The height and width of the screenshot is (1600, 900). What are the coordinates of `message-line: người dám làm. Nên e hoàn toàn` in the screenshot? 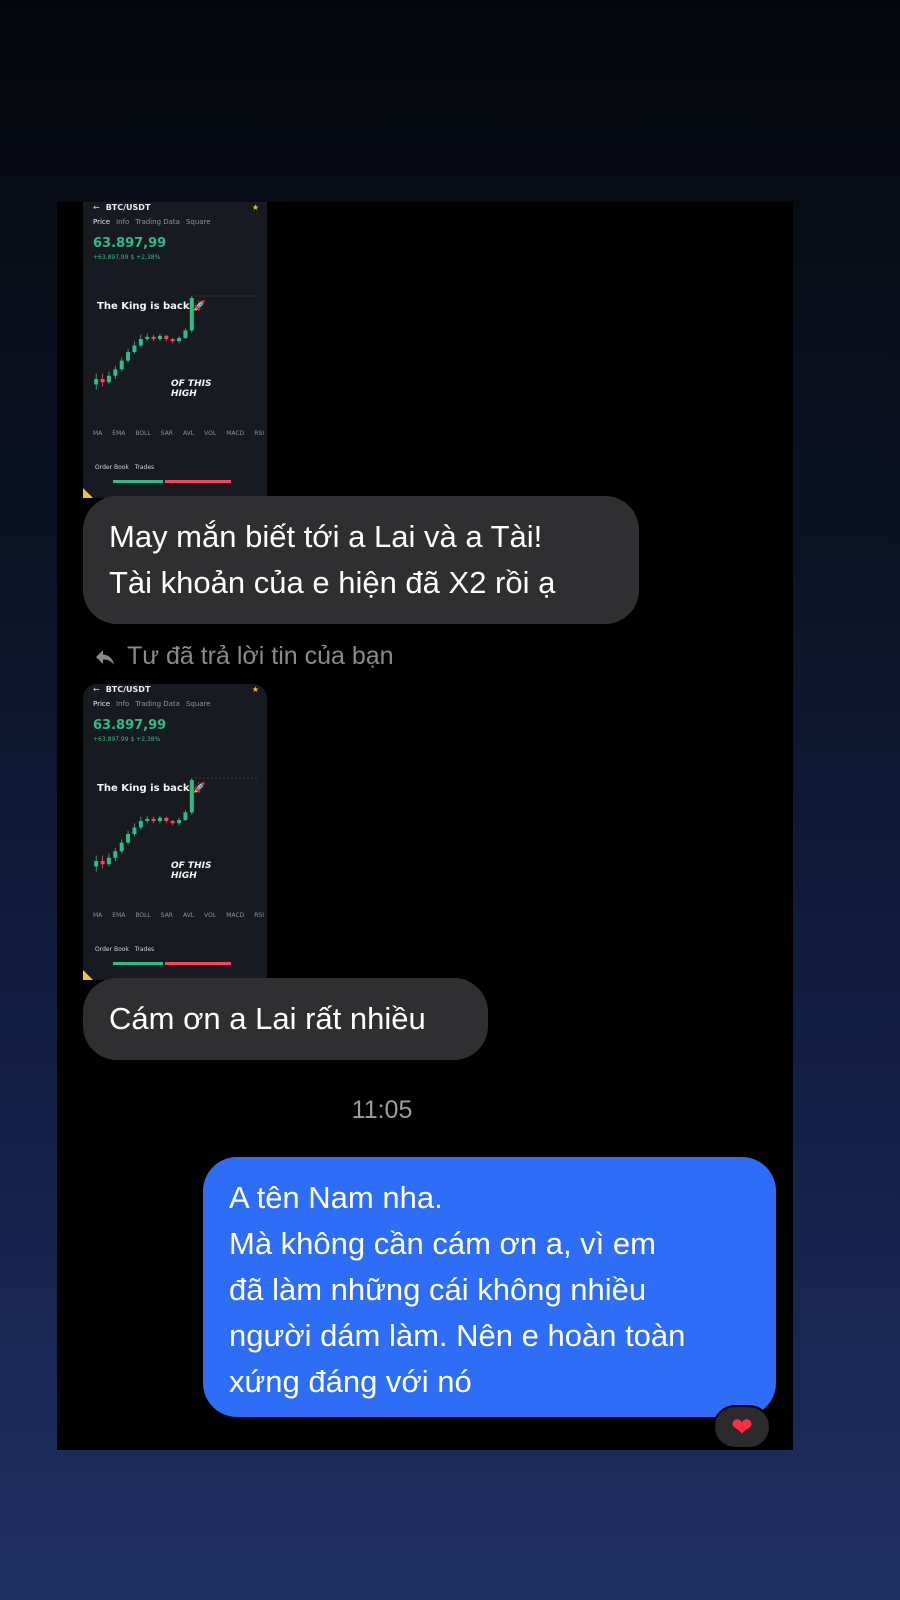 It's located at (457, 1335).